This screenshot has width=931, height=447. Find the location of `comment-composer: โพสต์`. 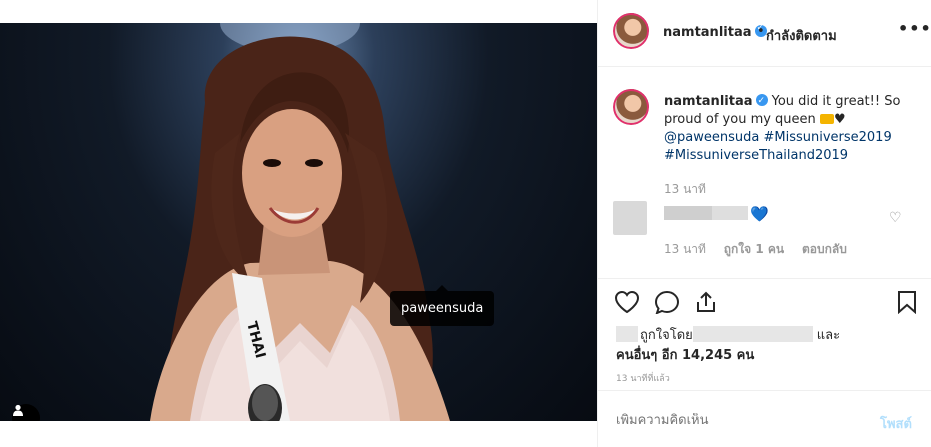

comment-composer: โพสต์ is located at coordinates (764, 418).